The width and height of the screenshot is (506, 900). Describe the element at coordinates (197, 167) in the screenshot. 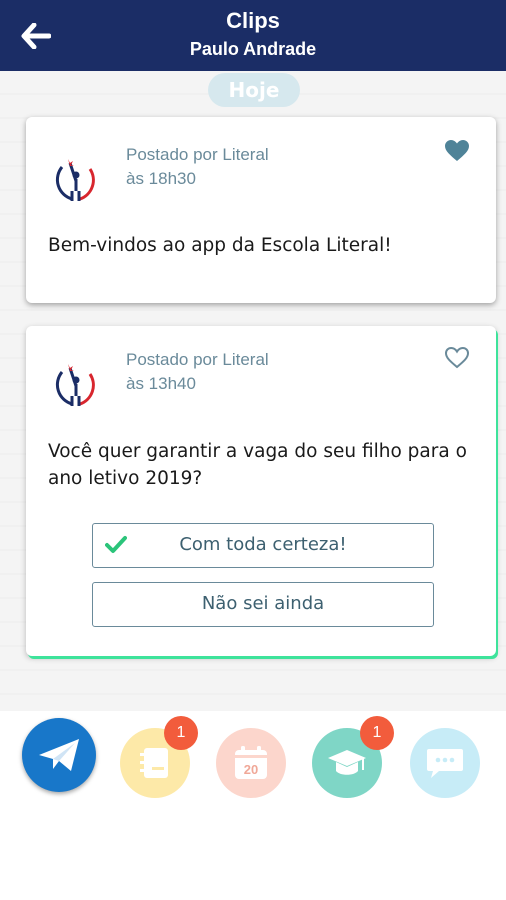

I see `post-meta: Postado por Literal às 18h30` at that location.